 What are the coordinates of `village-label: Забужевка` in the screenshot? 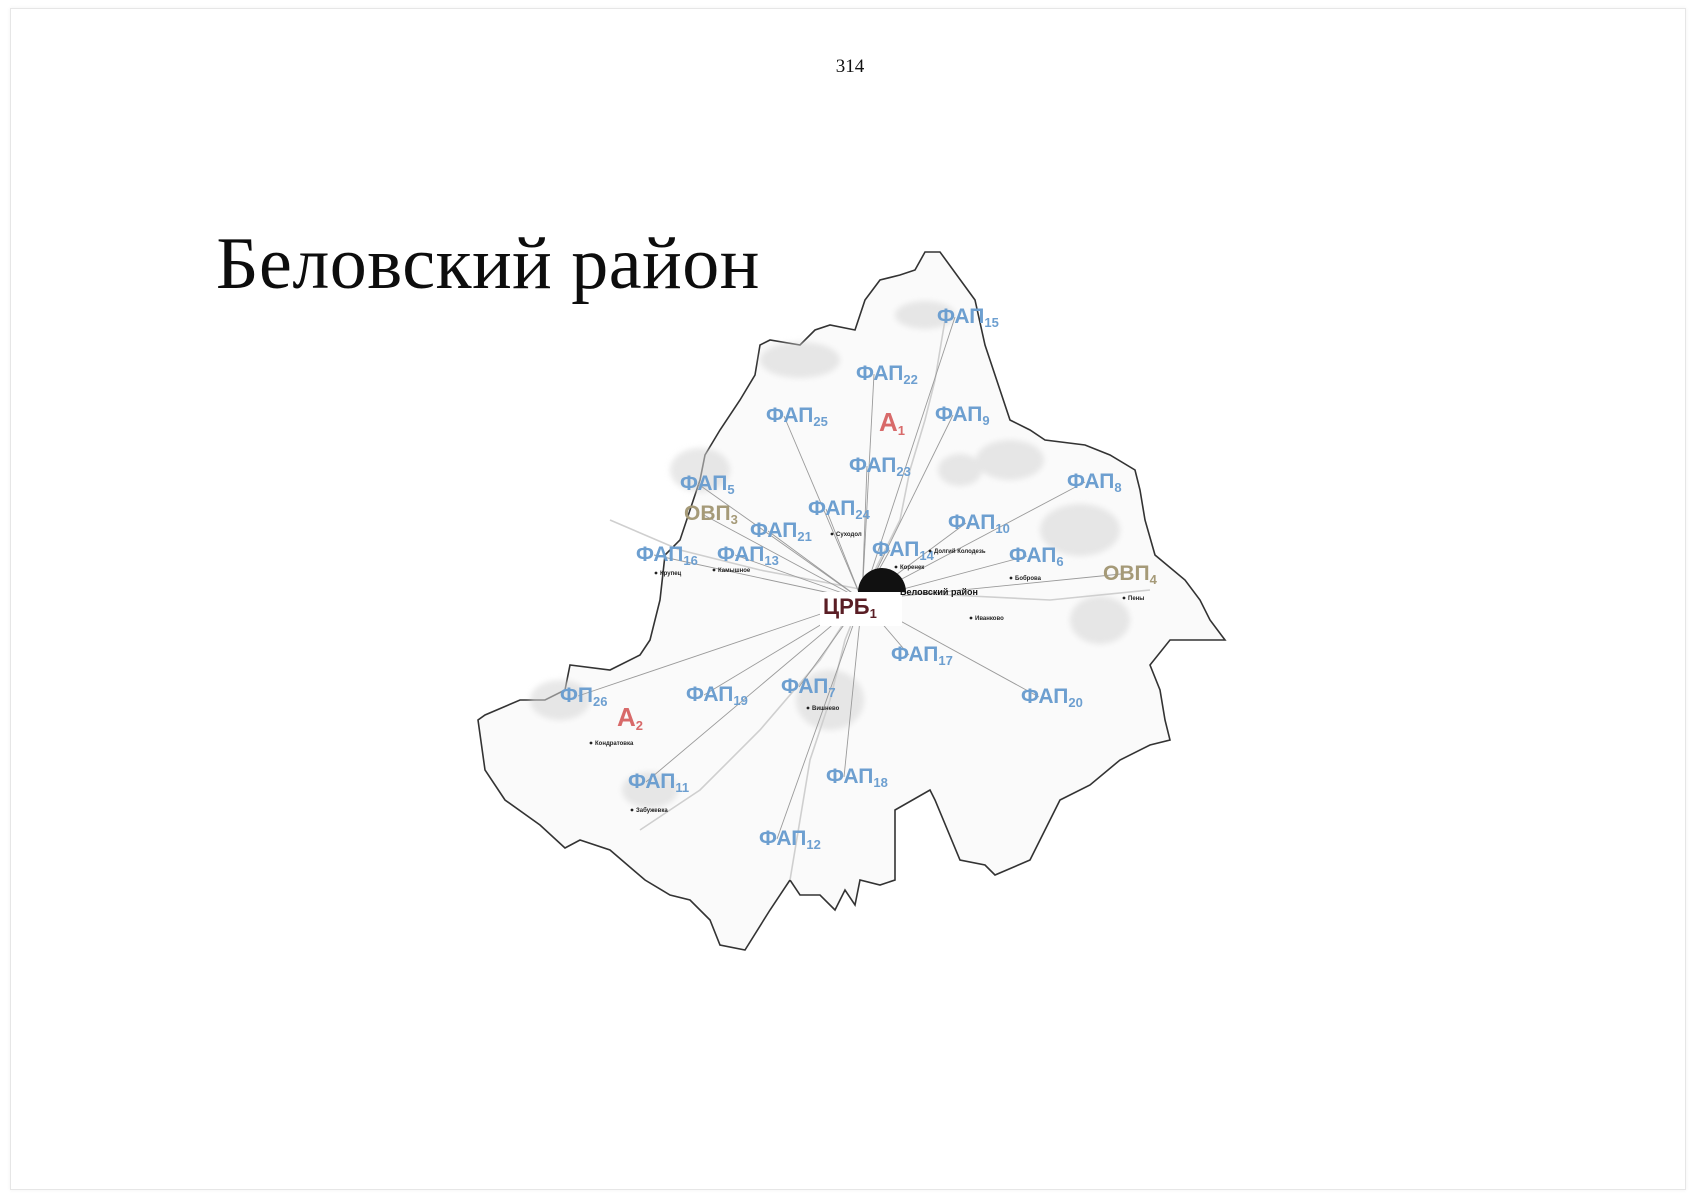 It's located at (652, 810).